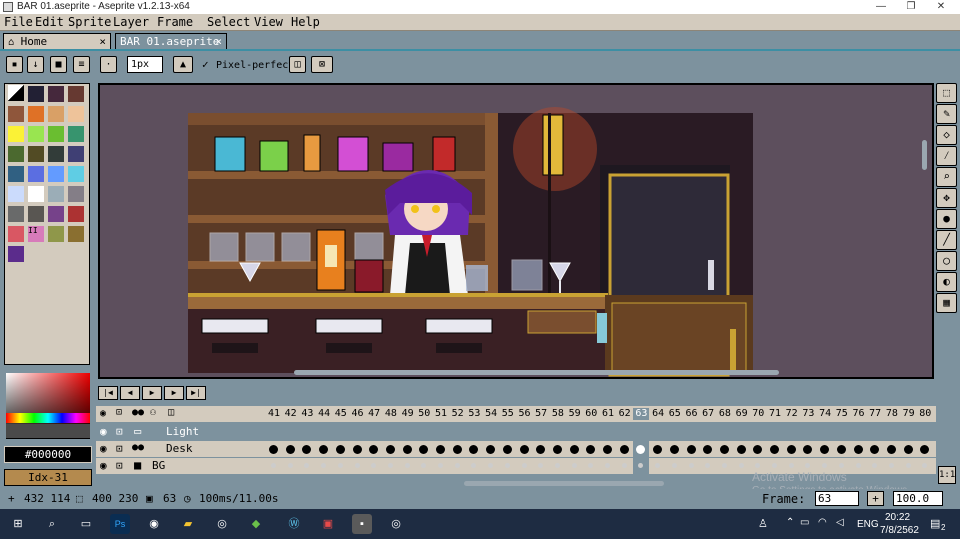 The height and width of the screenshot is (539, 960). What do you see at coordinates (708, 414) in the screenshot?
I see `frame-number: 67` at bounding box center [708, 414].